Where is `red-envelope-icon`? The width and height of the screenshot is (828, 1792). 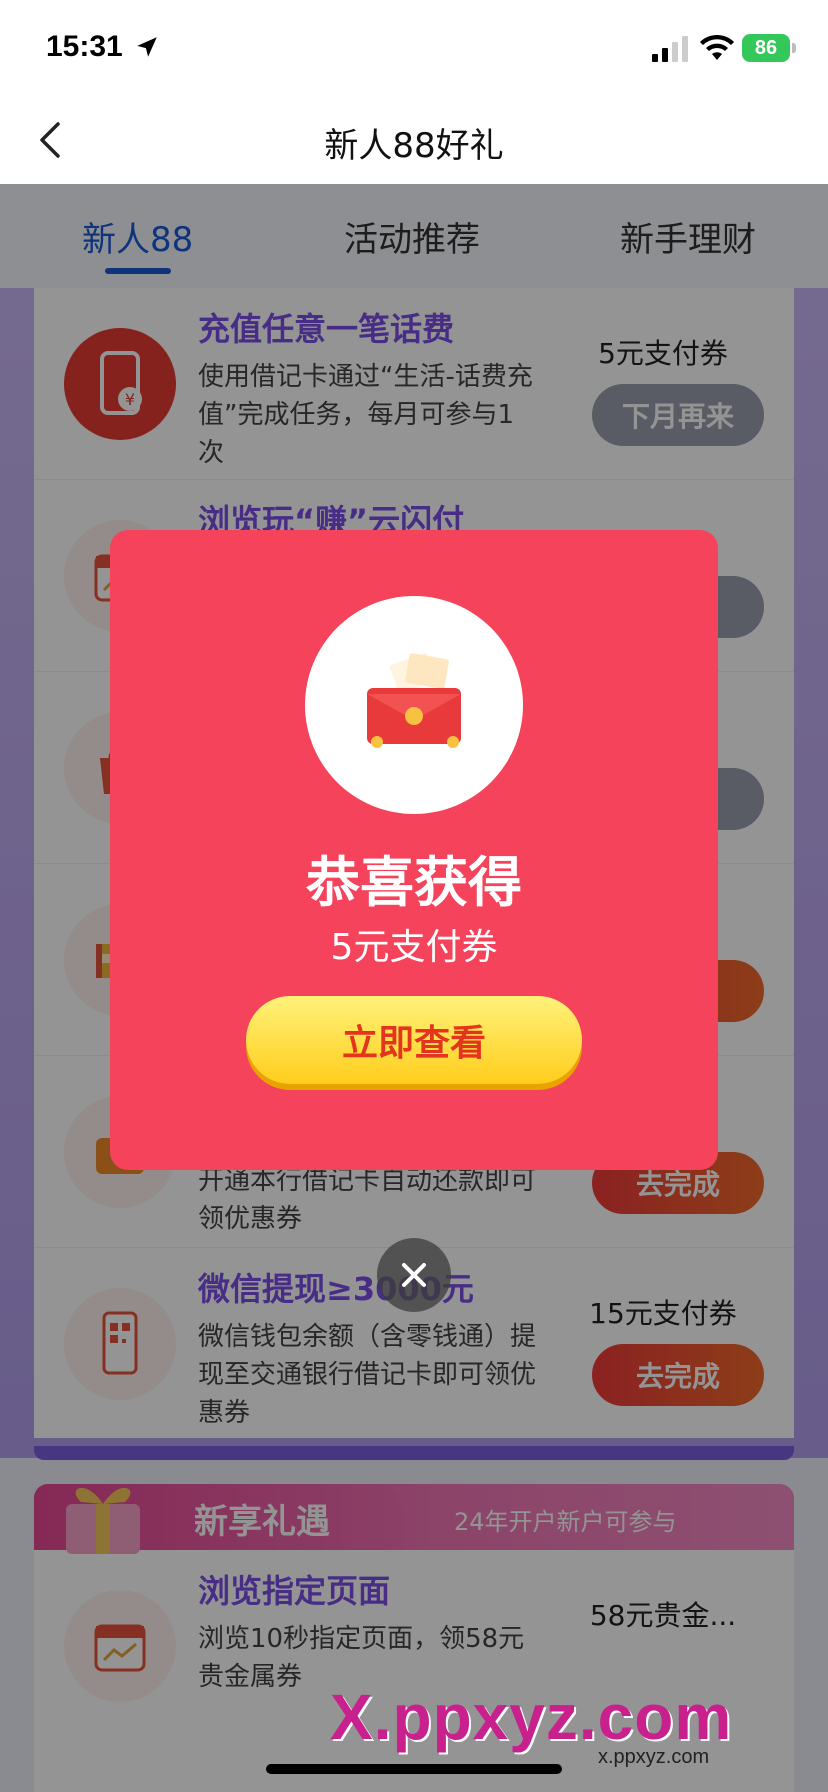 red-envelope-icon is located at coordinates (414, 705).